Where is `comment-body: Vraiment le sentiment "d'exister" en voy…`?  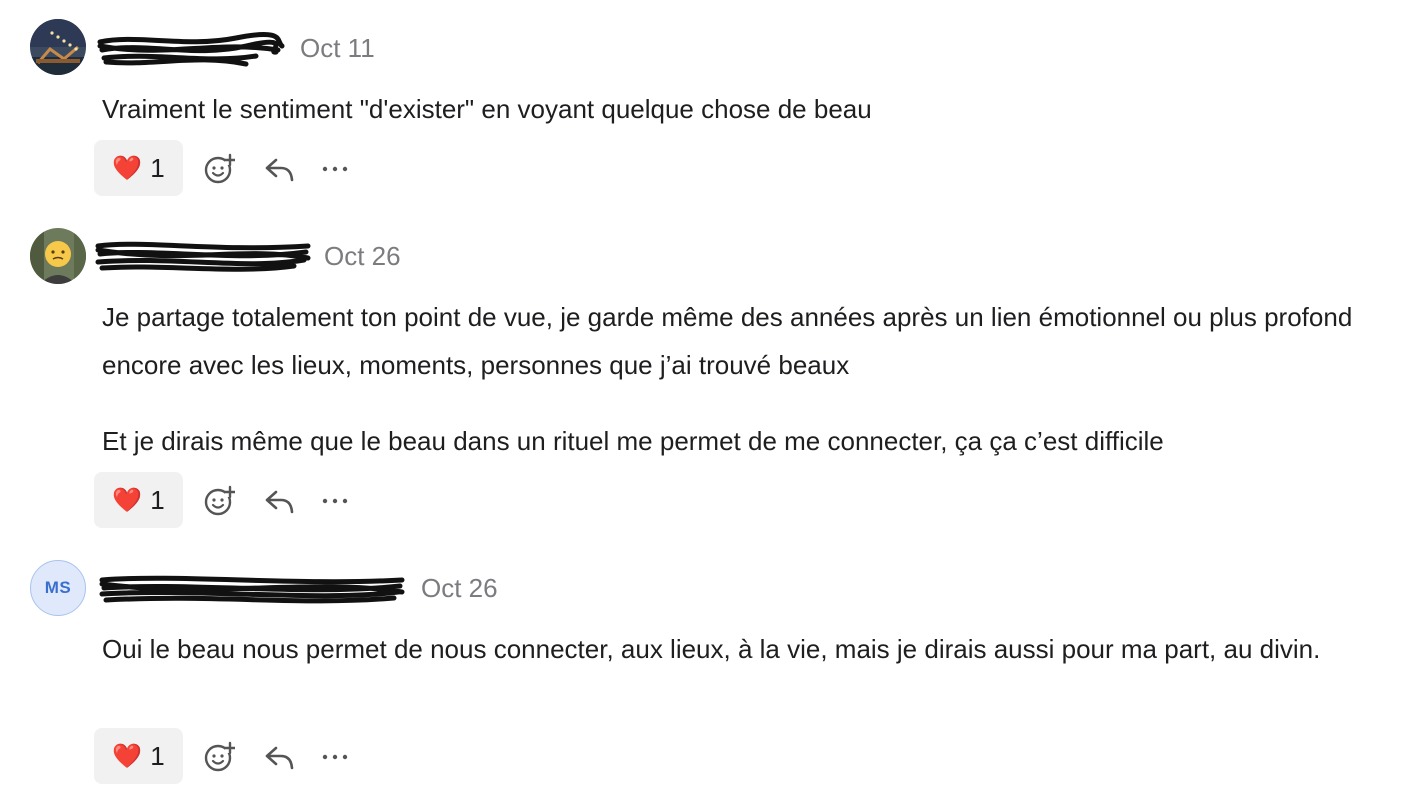
comment-body: Vraiment le sentiment "d'exister" en voy… is located at coordinates (742, 109).